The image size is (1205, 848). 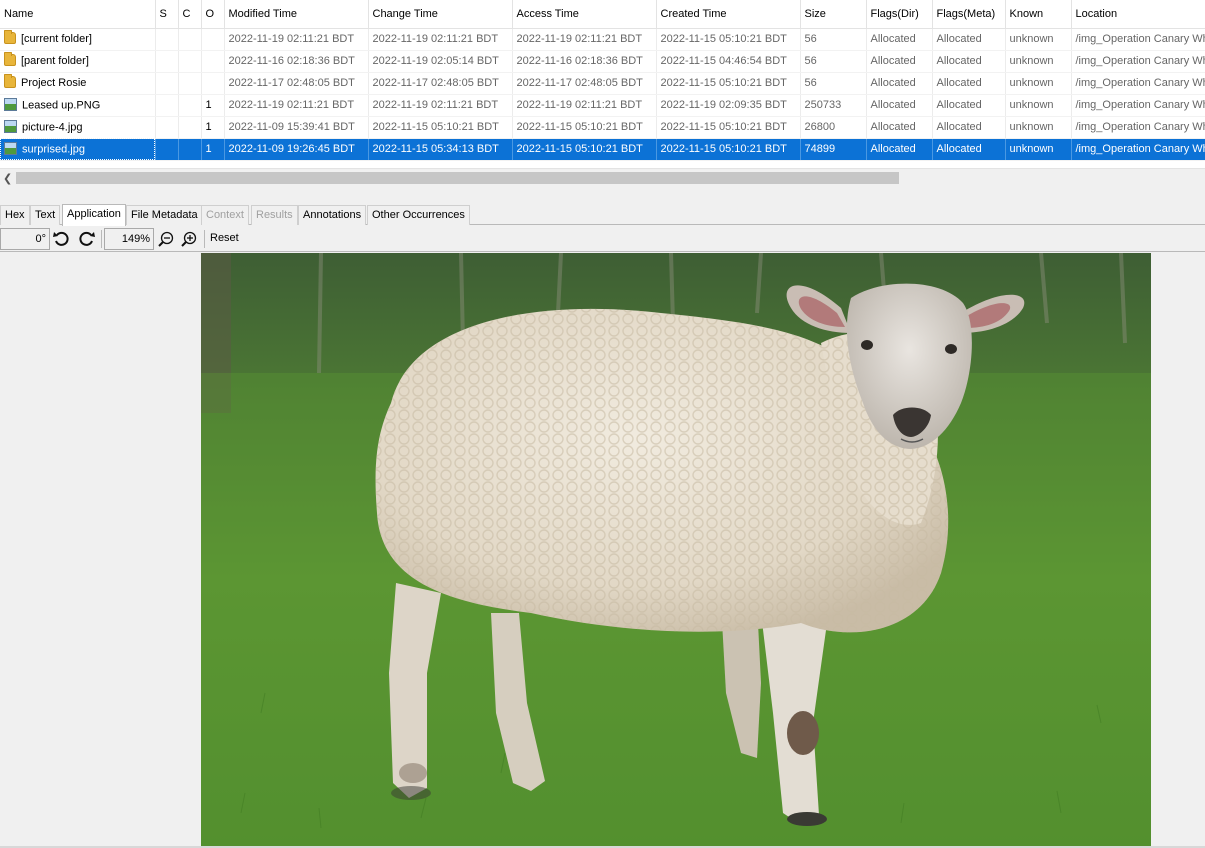 What do you see at coordinates (224, 238) in the screenshot?
I see `reset-button: Reset` at bounding box center [224, 238].